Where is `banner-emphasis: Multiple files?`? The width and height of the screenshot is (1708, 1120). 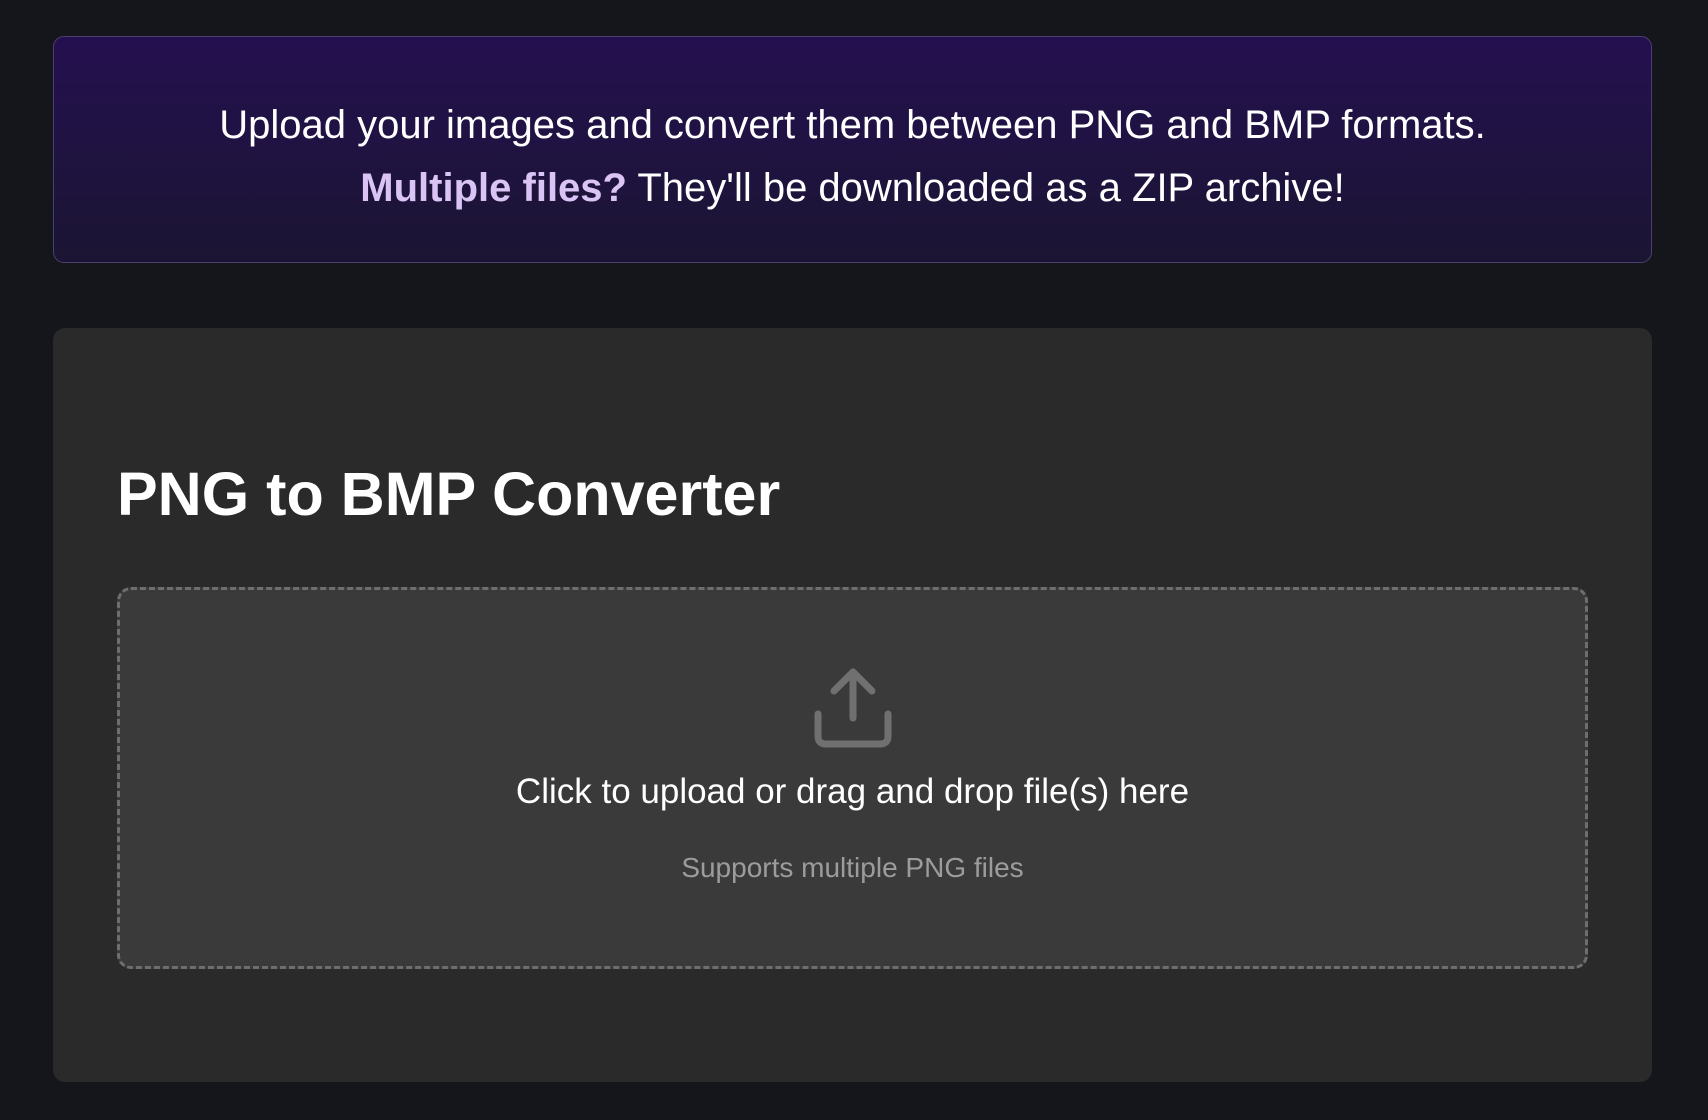 banner-emphasis: Multiple files? is located at coordinates (493, 188).